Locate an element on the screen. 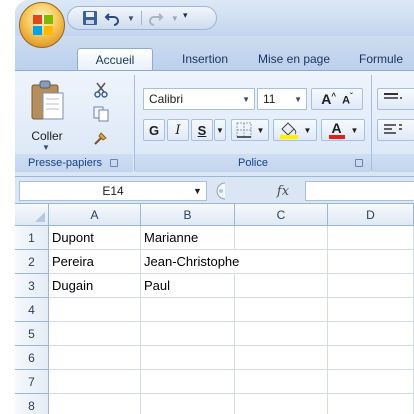 This screenshot has height=414, width=414. cell-d4 is located at coordinates (371, 310).